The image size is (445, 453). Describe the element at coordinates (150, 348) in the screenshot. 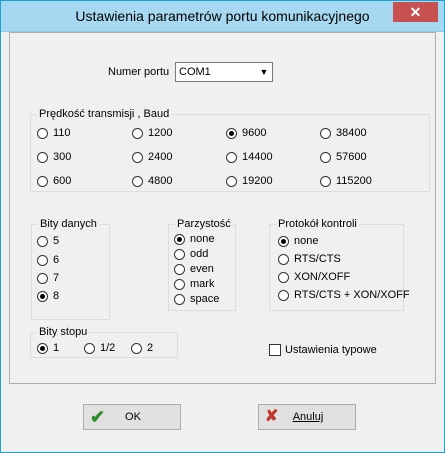

I see `stop-bits-option-2-label: 2` at that location.